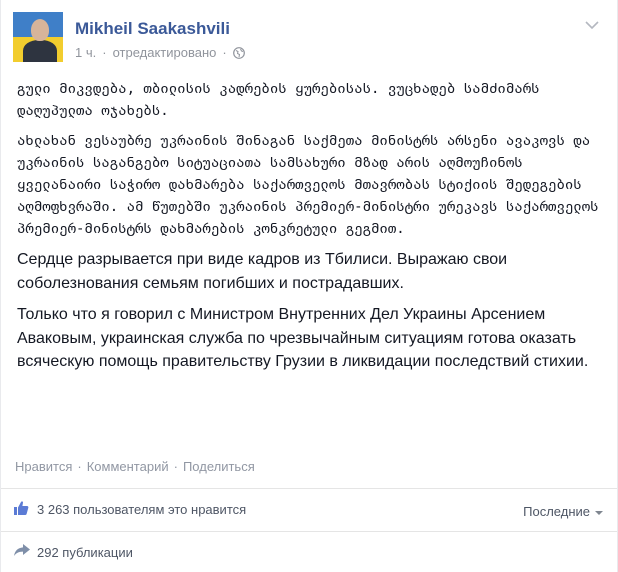  What do you see at coordinates (165, 52) in the screenshot?
I see `edited-link: отредактировано` at bounding box center [165, 52].